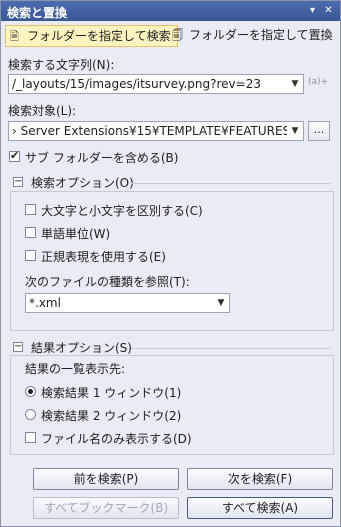 The height and width of the screenshot is (527, 341). I want to click on close-icon: ✕, so click(328, 10).